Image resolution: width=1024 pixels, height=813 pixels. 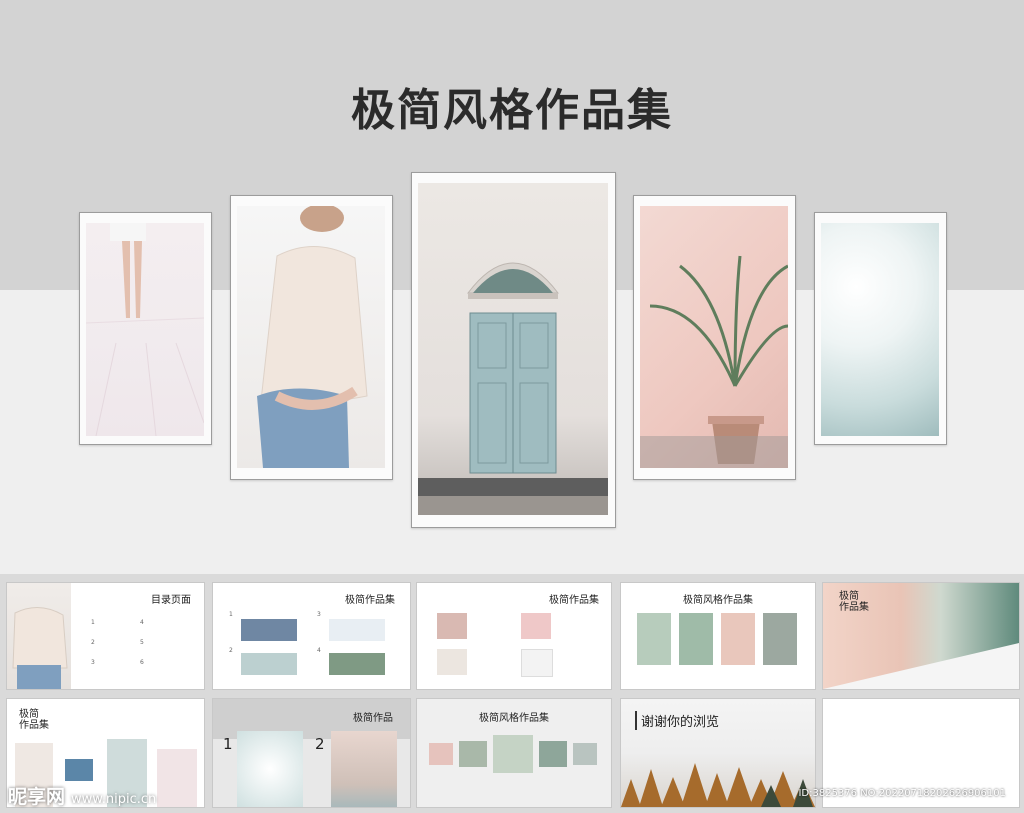 What do you see at coordinates (39, 636) in the screenshot?
I see `toc-photo` at bounding box center [39, 636].